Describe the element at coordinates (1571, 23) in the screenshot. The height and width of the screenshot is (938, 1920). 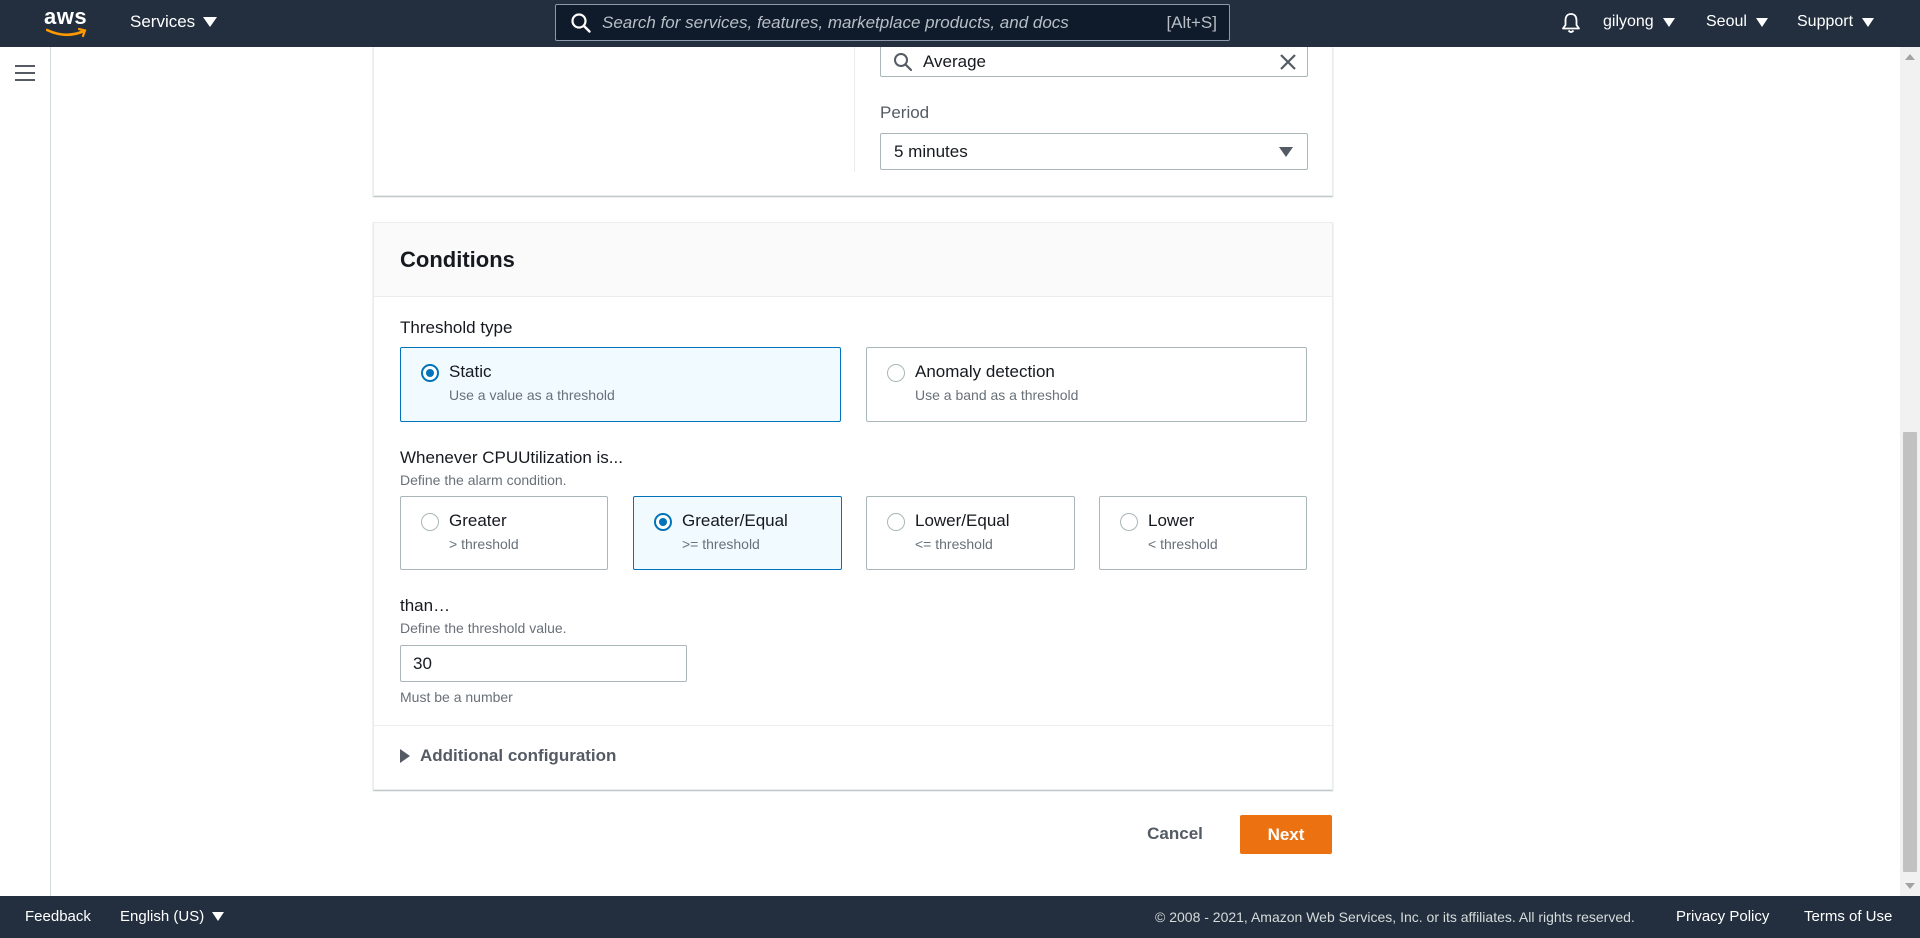
I see `notifications-bell-icon` at that location.